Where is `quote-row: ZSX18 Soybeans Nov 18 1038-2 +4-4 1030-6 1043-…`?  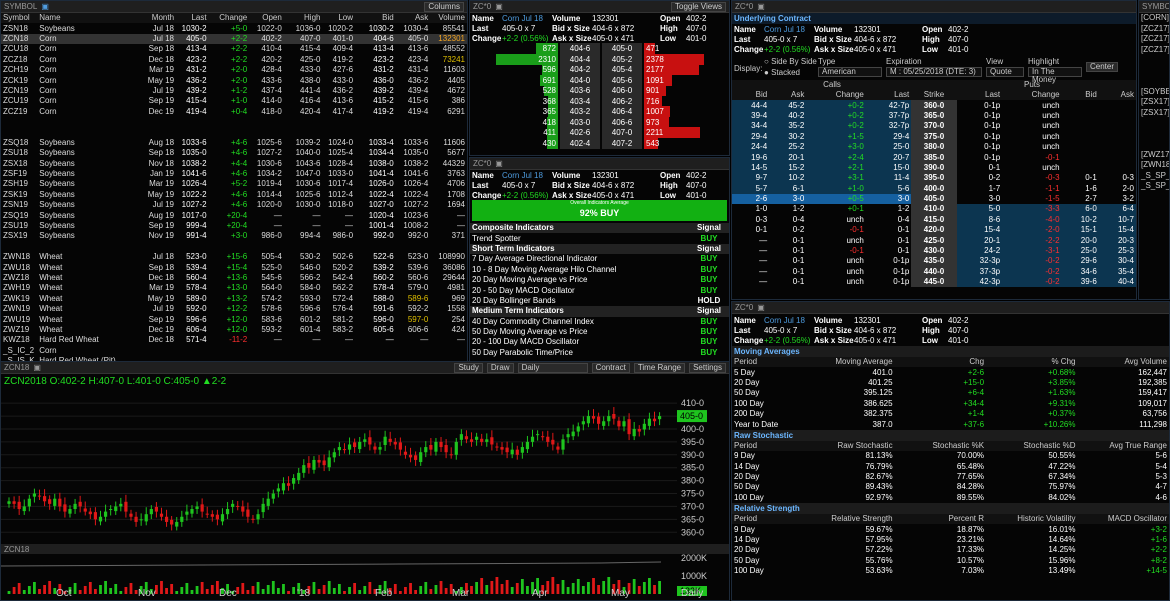
quote-row: ZSX18 Soybeans Nov 18 1038-2 +4-4 1030-6 1043-… is located at coordinates (234, 163).